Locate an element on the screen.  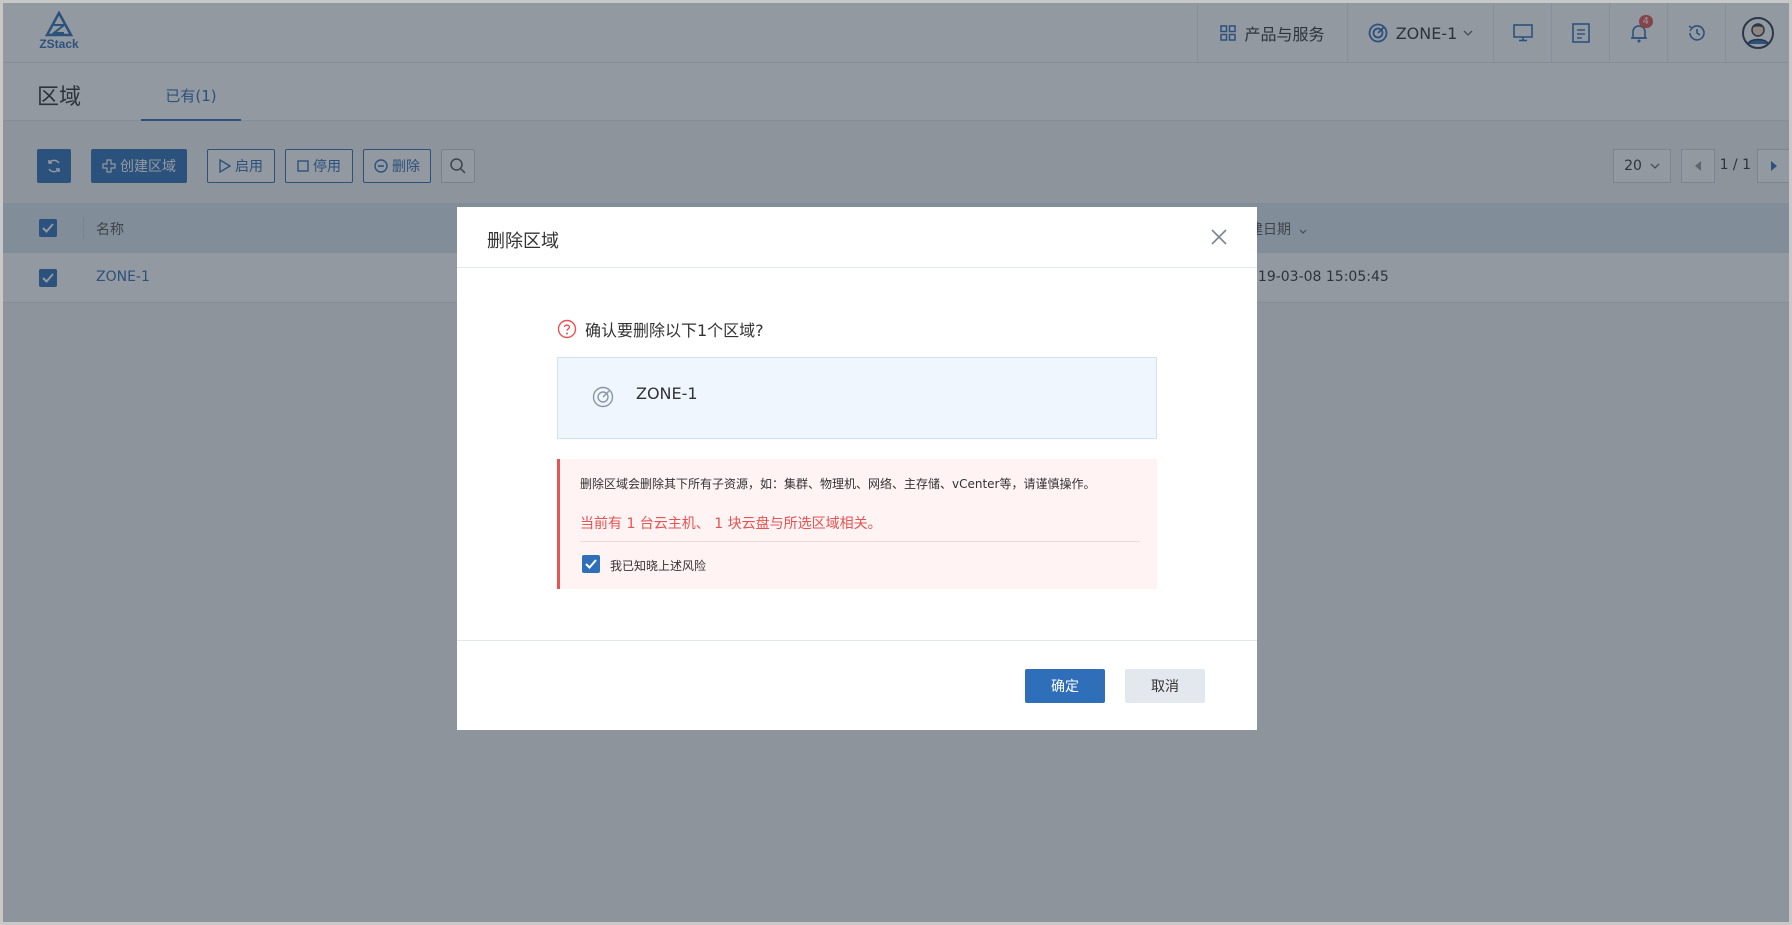
related-resources-text: 当前有 1 台云主机、 1 块云盘与所选区域相关。 is located at coordinates (731, 524).